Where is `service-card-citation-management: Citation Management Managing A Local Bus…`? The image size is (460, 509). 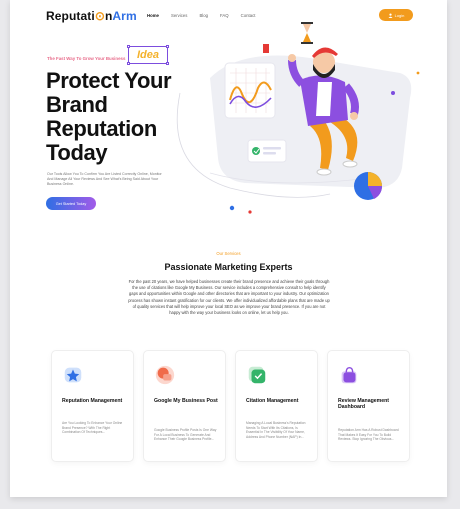 service-card-citation-management: Citation Management Managing A Local Bus… is located at coordinates (276, 406).